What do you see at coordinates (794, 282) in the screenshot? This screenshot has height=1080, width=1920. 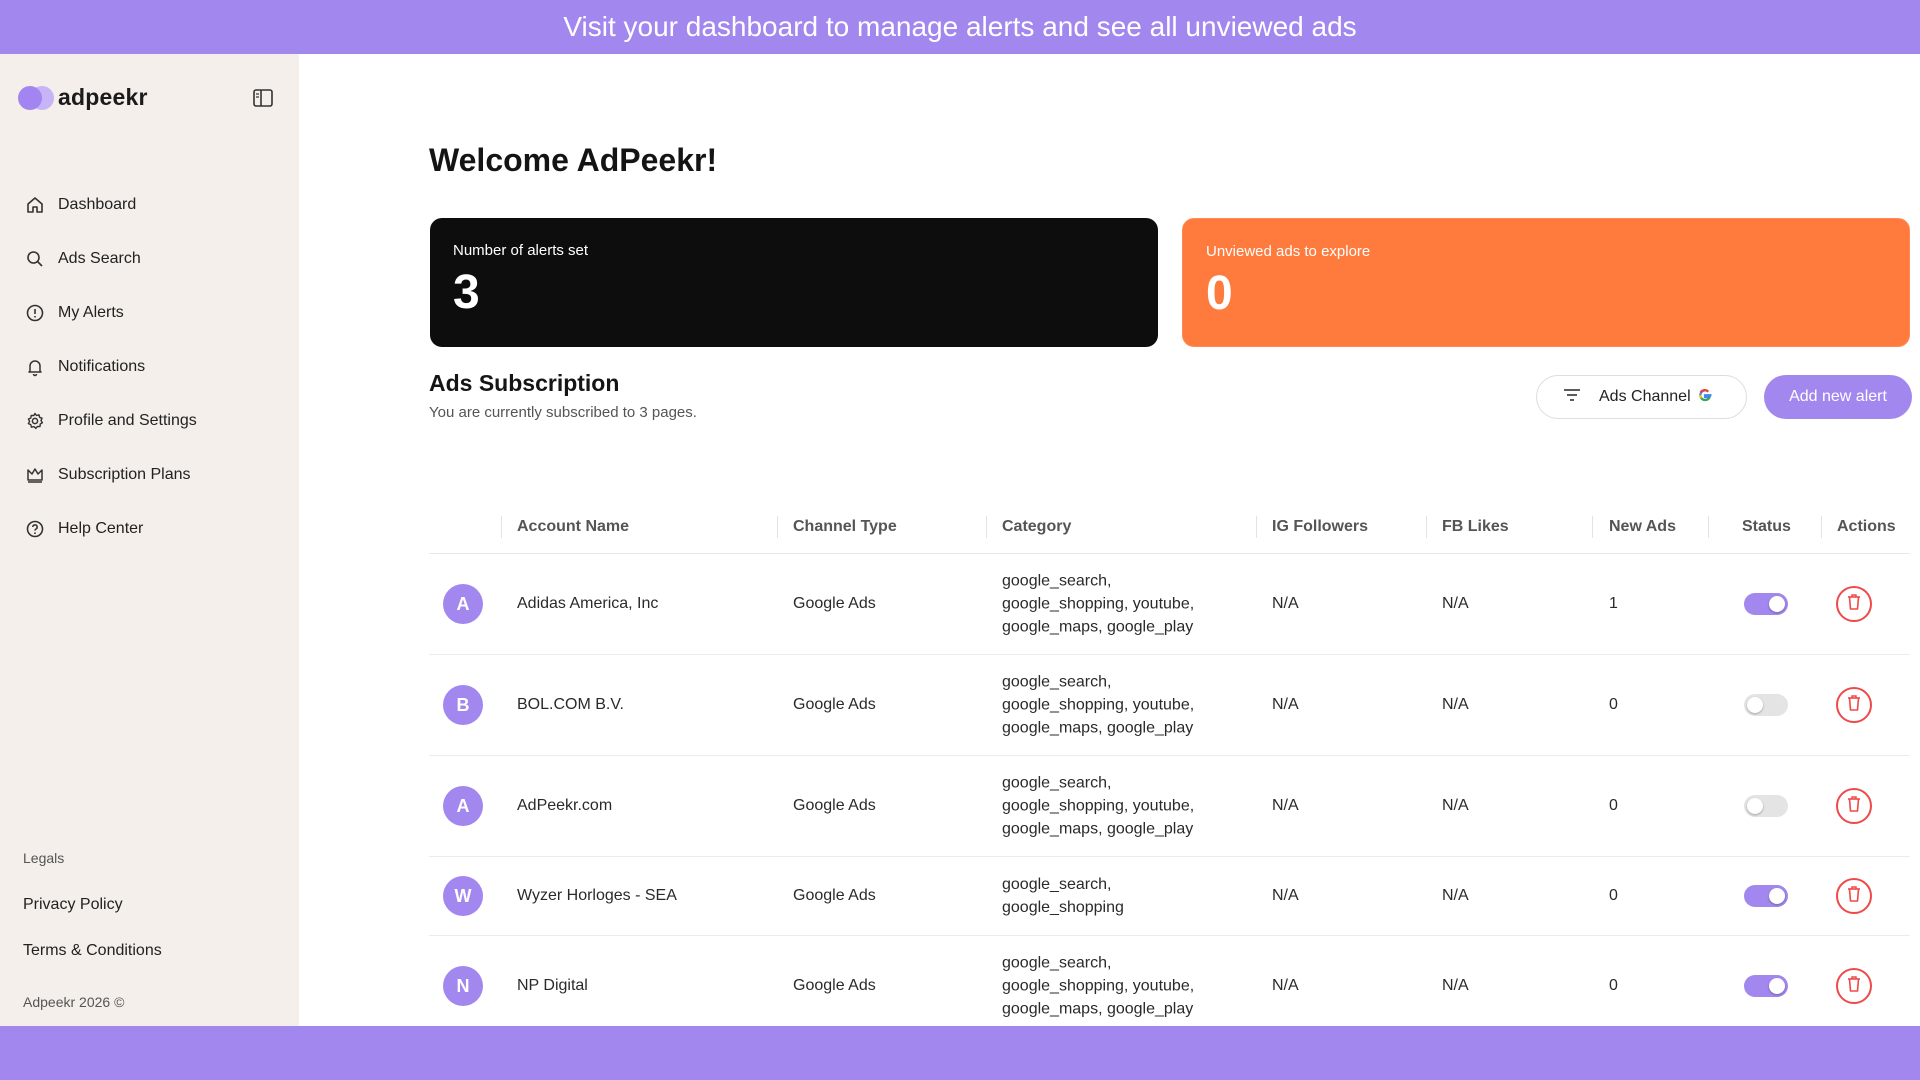 I see `alerts-count-card: Number of alerts set 3` at bounding box center [794, 282].